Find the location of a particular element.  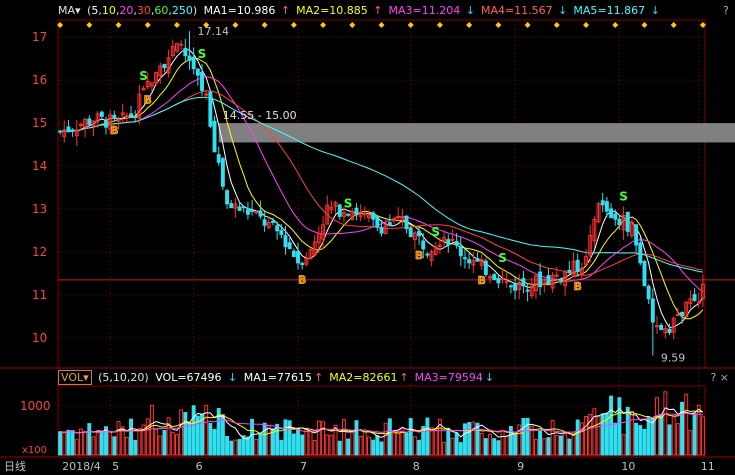

ma-value: MA1=10.986 is located at coordinates (241, 10).